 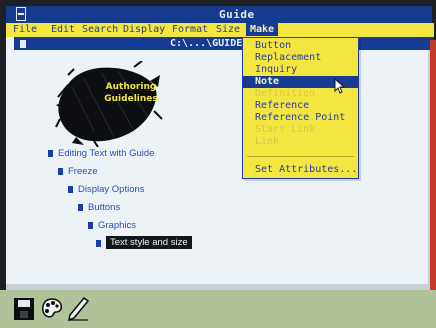 I want to click on make-item-button: Button, so click(x=300, y=46).